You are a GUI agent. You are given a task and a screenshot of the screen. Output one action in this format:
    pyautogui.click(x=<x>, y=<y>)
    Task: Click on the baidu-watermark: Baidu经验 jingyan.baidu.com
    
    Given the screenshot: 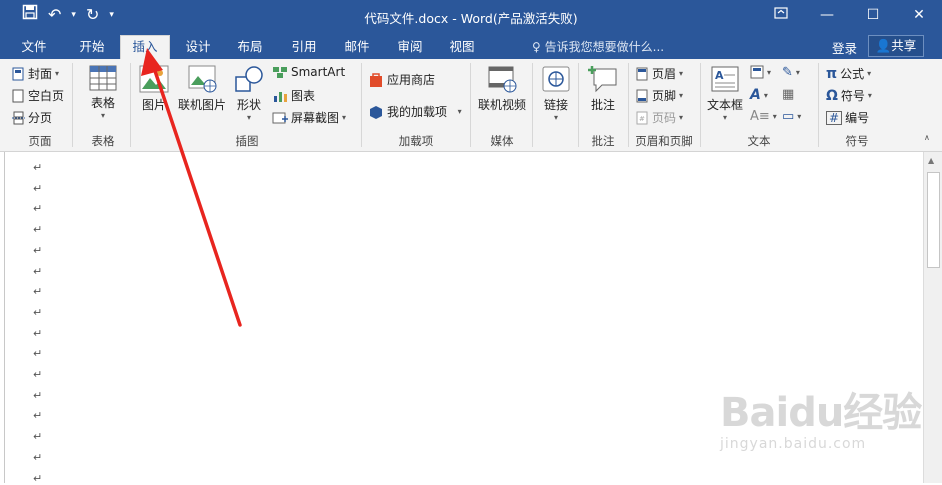 What is the action you would take?
    pyautogui.click(x=821, y=416)
    